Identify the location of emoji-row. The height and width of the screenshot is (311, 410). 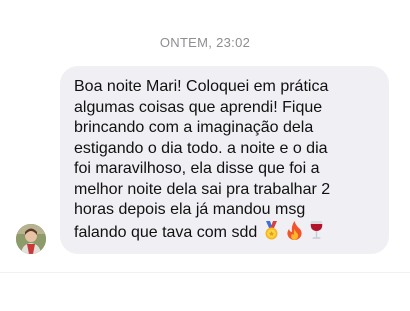
(290, 230).